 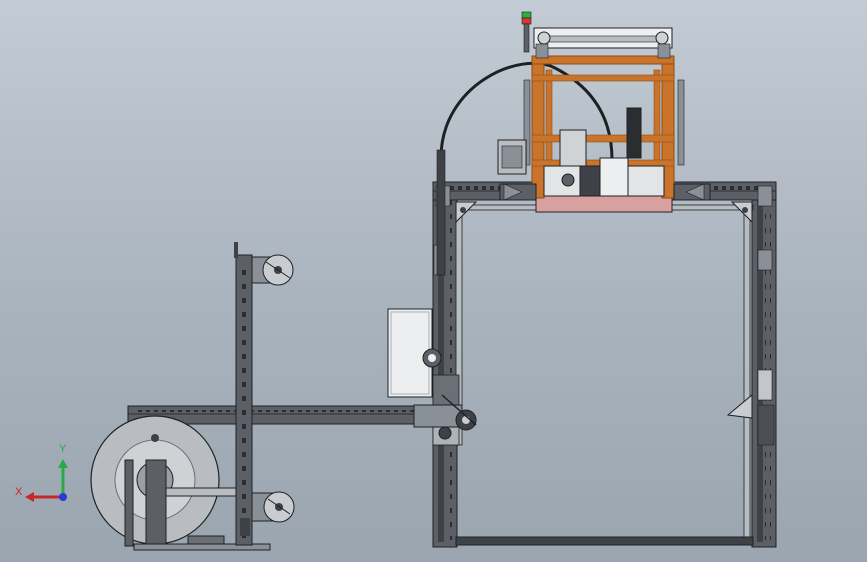 I want to click on triad-y-label: Y, so click(x=63, y=449).